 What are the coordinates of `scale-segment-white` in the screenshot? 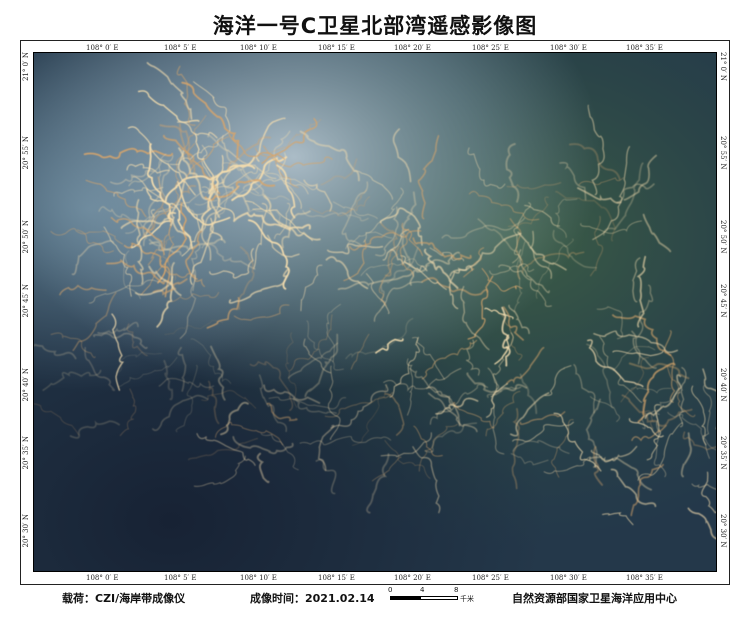 It's located at (439, 598).